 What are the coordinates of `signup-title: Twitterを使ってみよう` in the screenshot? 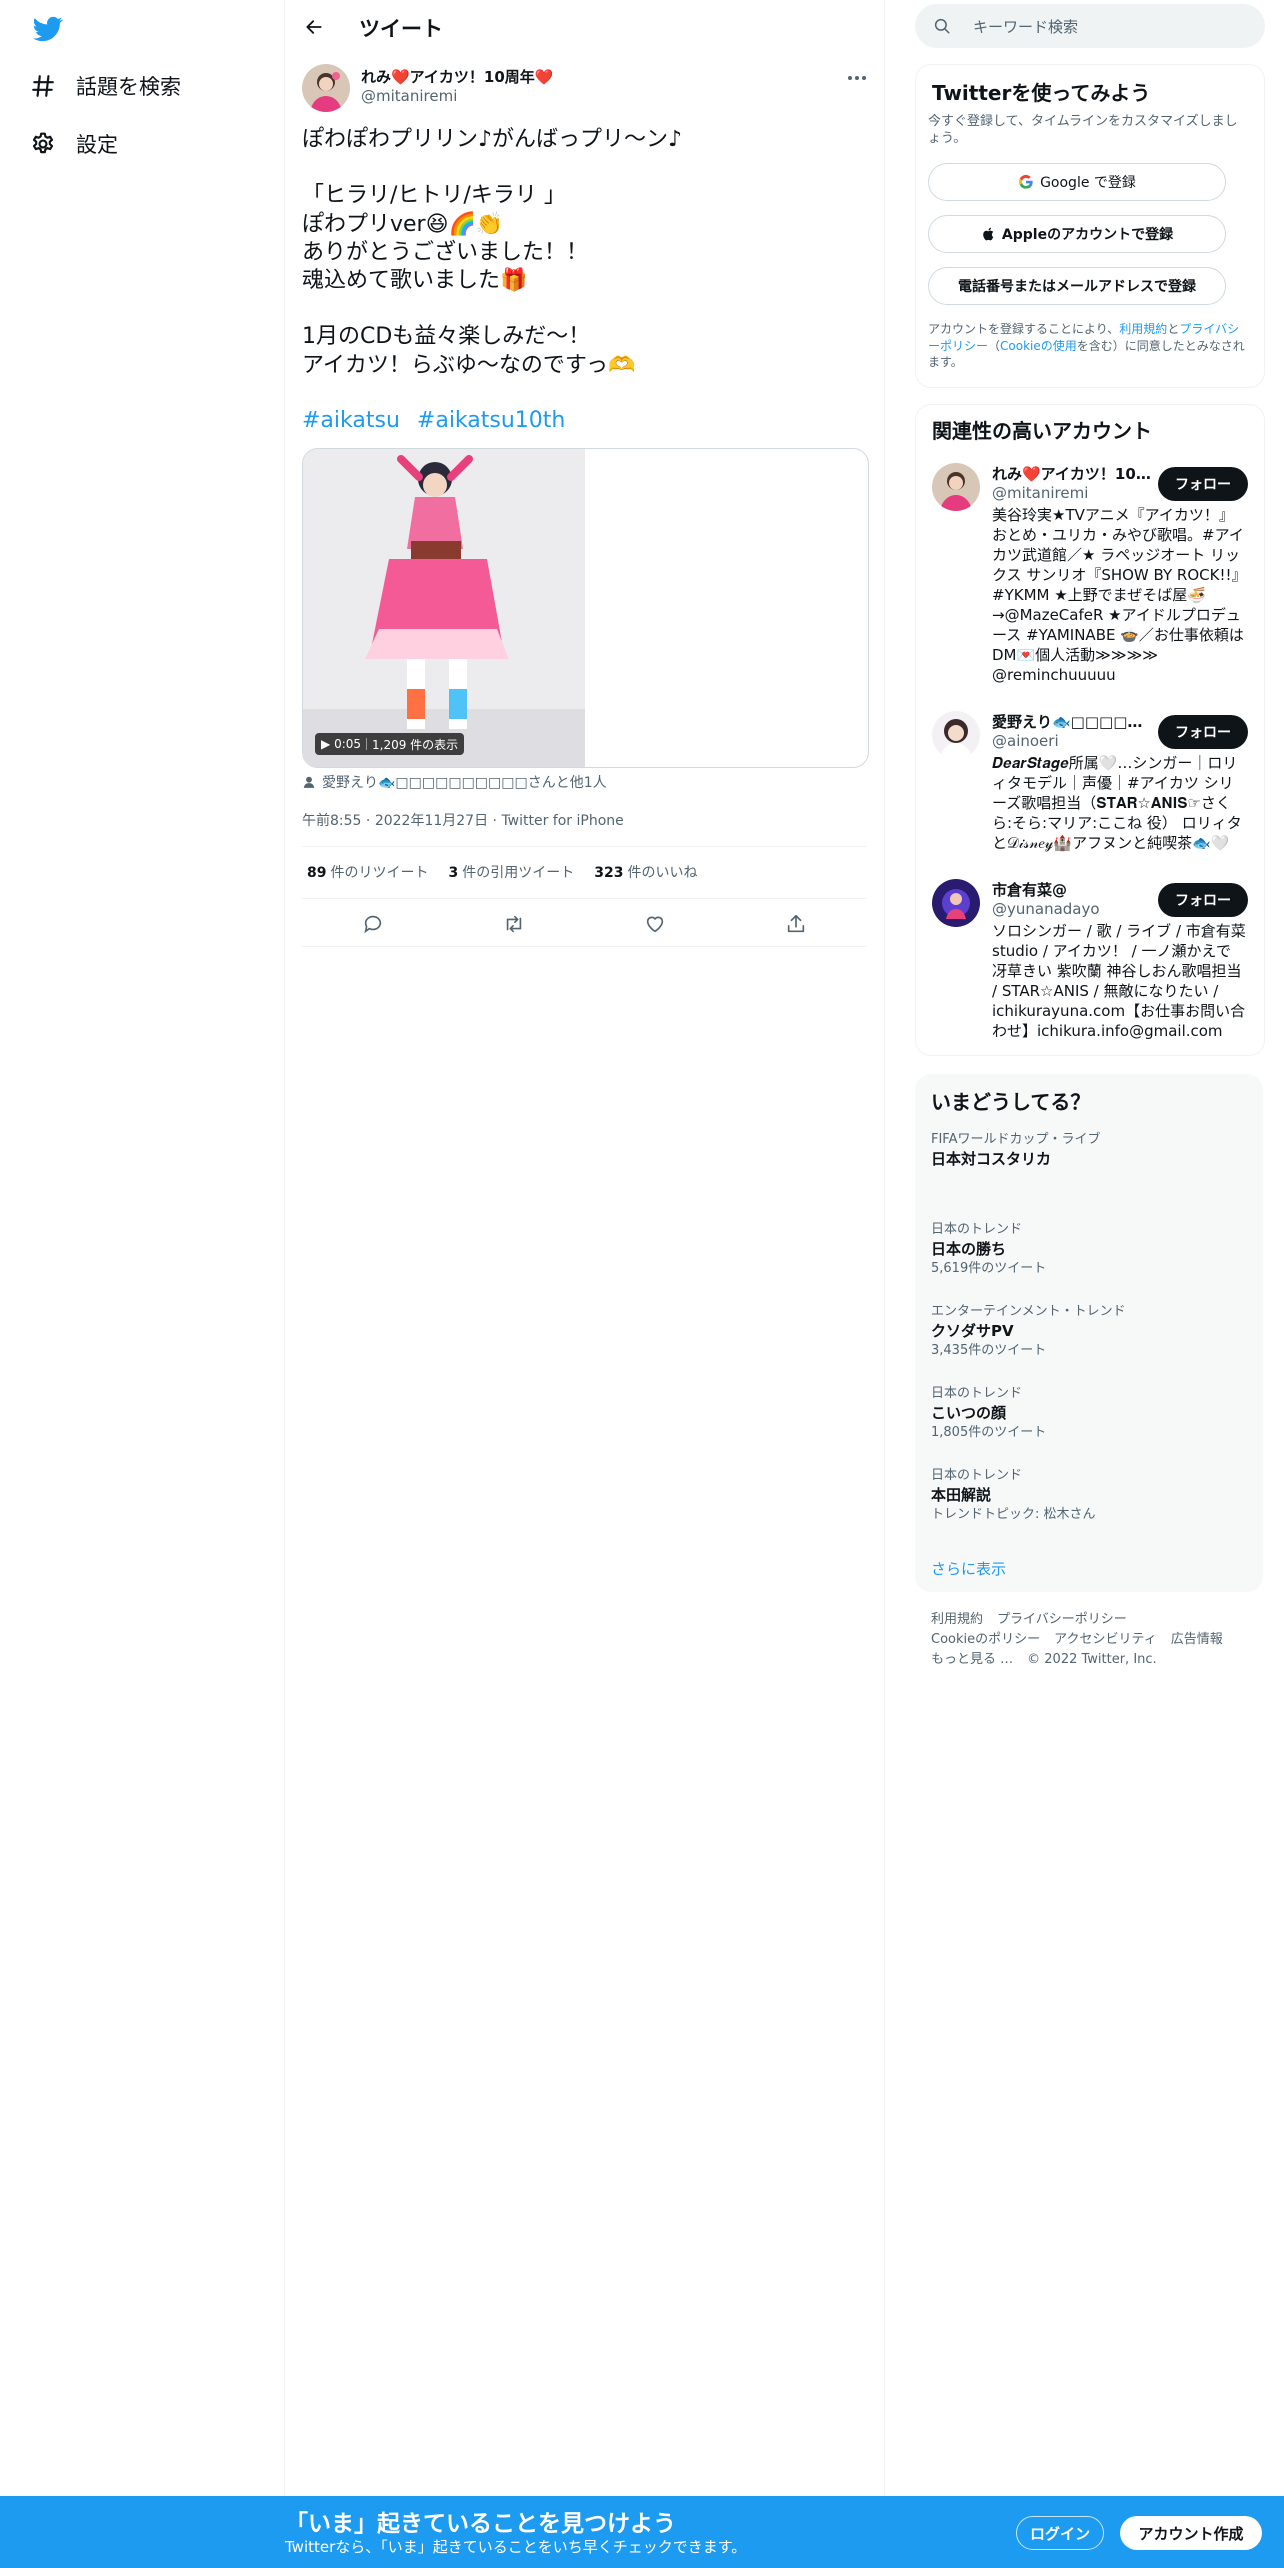 It's located at (1041, 93).